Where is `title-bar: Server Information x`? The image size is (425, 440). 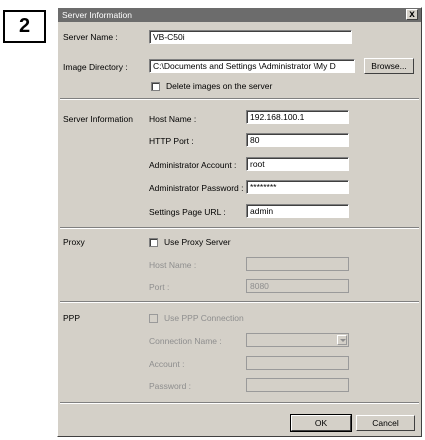
title-bar: Server Information x is located at coordinates (239, 15).